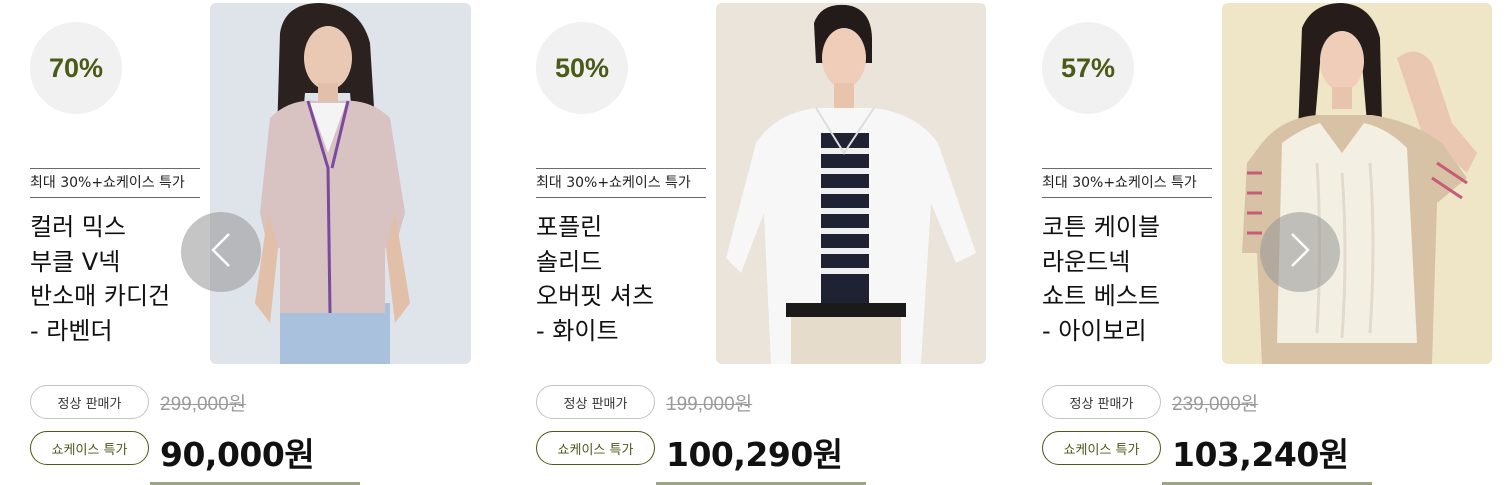  What do you see at coordinates (1215, 404) in the screenshot?
I see `original-price: 239,000원` at bounding box center [1215, 404].